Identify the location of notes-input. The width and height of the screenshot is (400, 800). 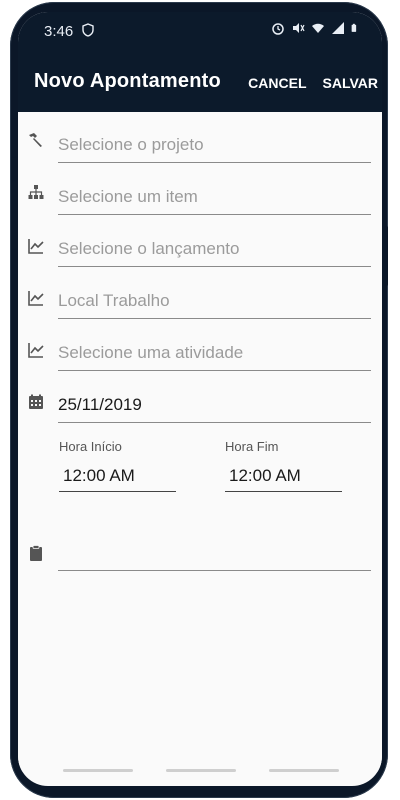
(214, 553).